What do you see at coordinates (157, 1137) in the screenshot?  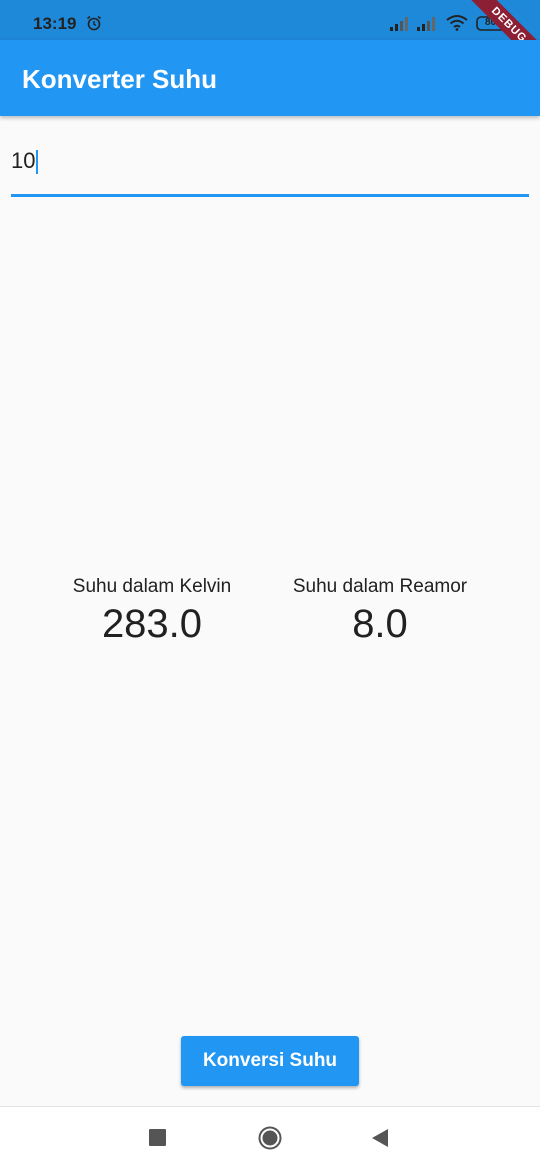 I see `recent-apps-icon` at bounding box center [157, 1137].